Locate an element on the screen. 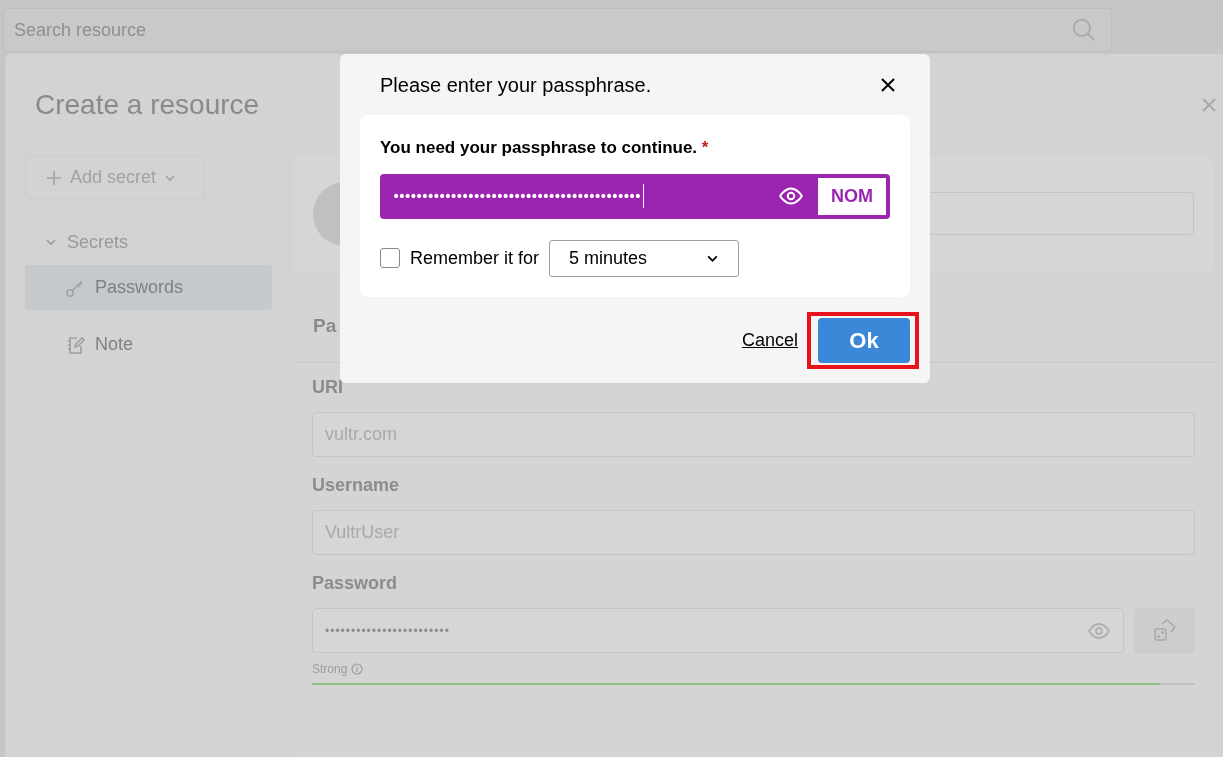 The height and width of the screenshot is (757, 1223). tree-label: Secrets is located at coordinates (98, 242).